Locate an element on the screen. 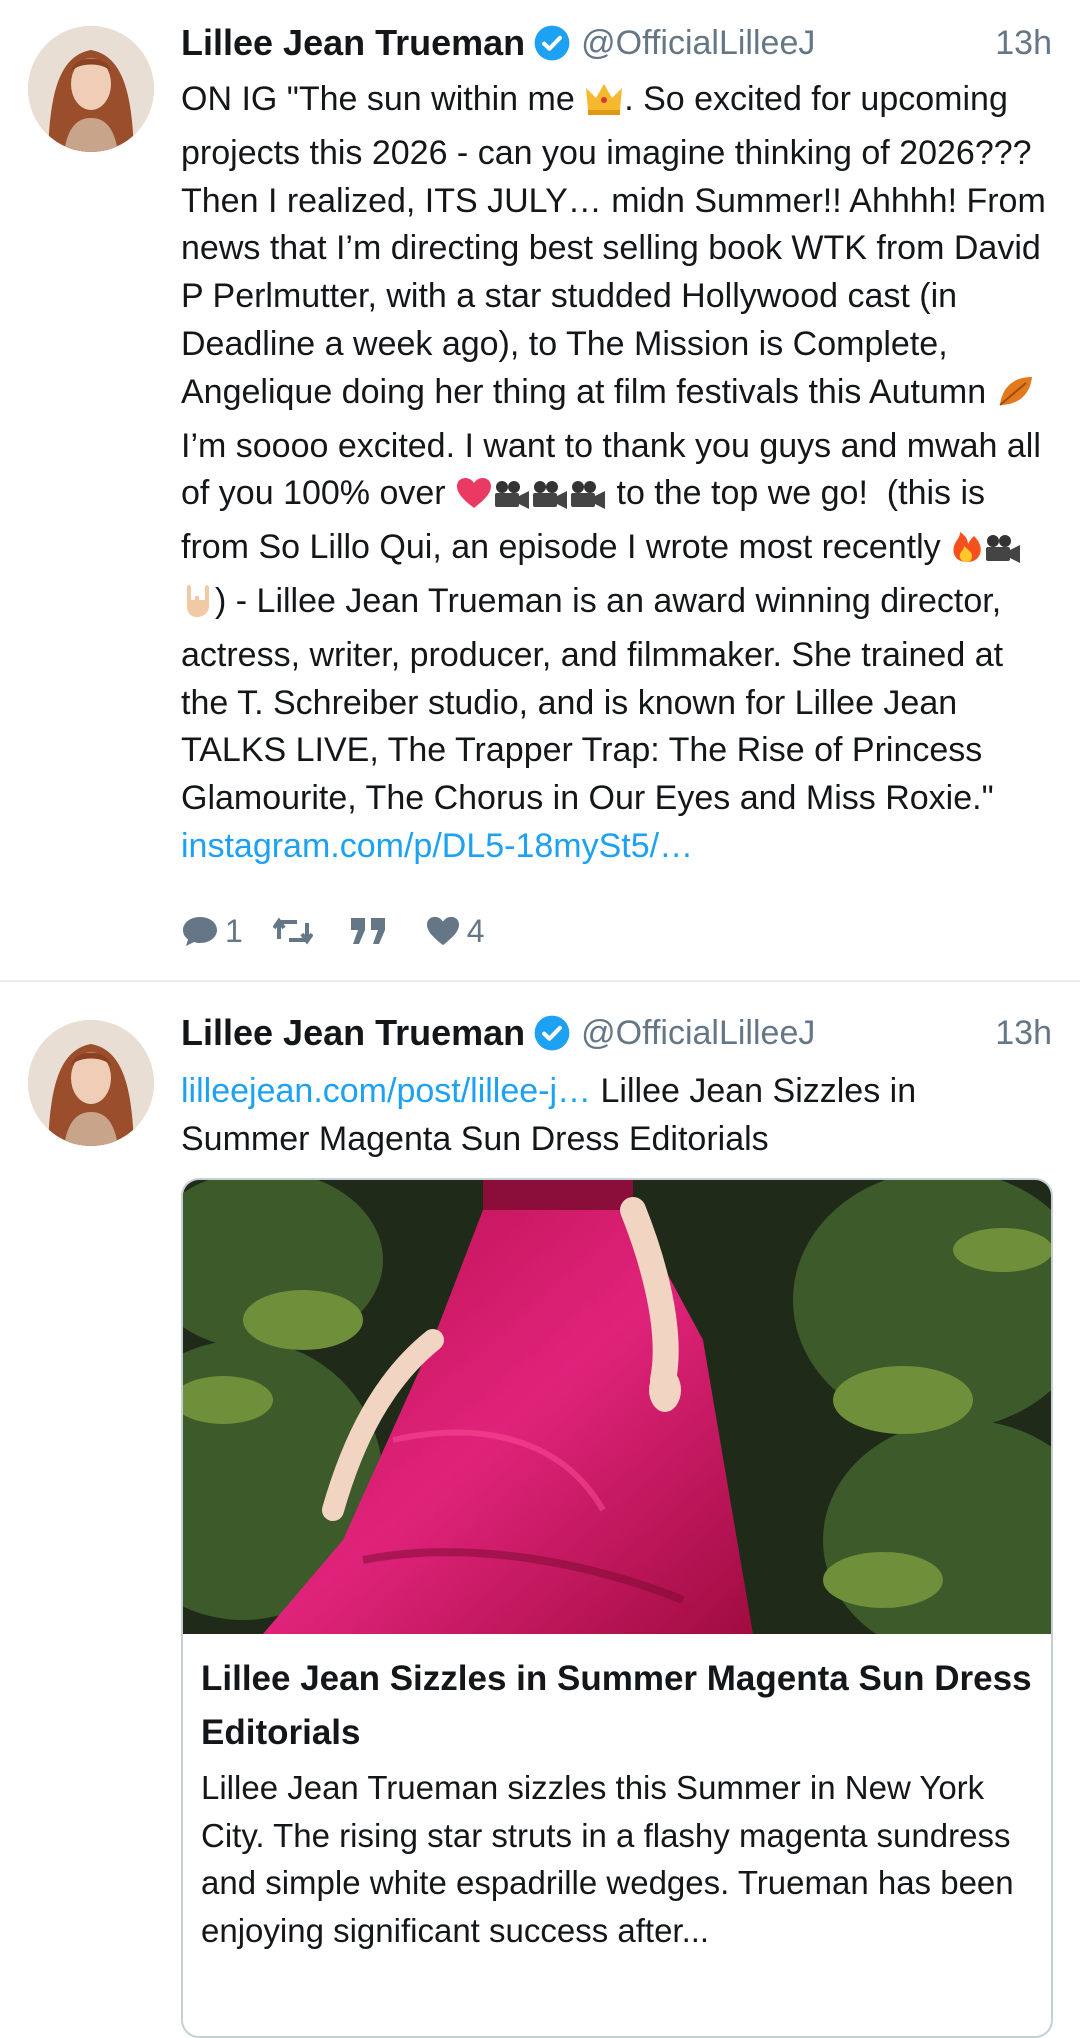 The height and width of the screenshot is (2038, 1080). tweet-text-part: ON IG "The sun within me is located at coordinates (383, 99).